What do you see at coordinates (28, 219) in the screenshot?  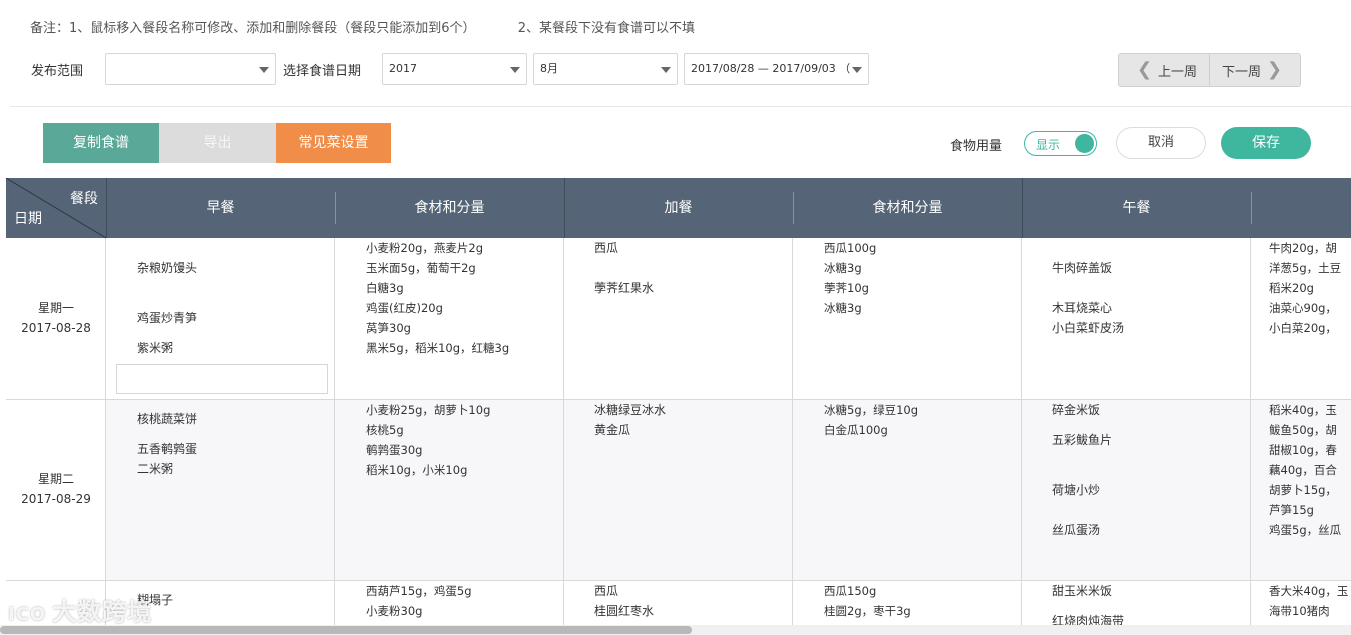 I see `corner-date-label: 日期` at bounding box center [28, 219].